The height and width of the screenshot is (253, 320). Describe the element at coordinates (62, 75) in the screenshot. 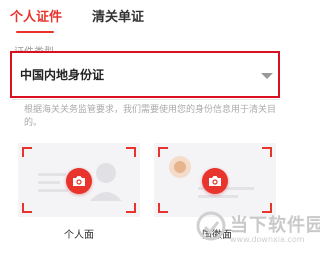

I see `id-type-value: 中国内地身份证` at that location.